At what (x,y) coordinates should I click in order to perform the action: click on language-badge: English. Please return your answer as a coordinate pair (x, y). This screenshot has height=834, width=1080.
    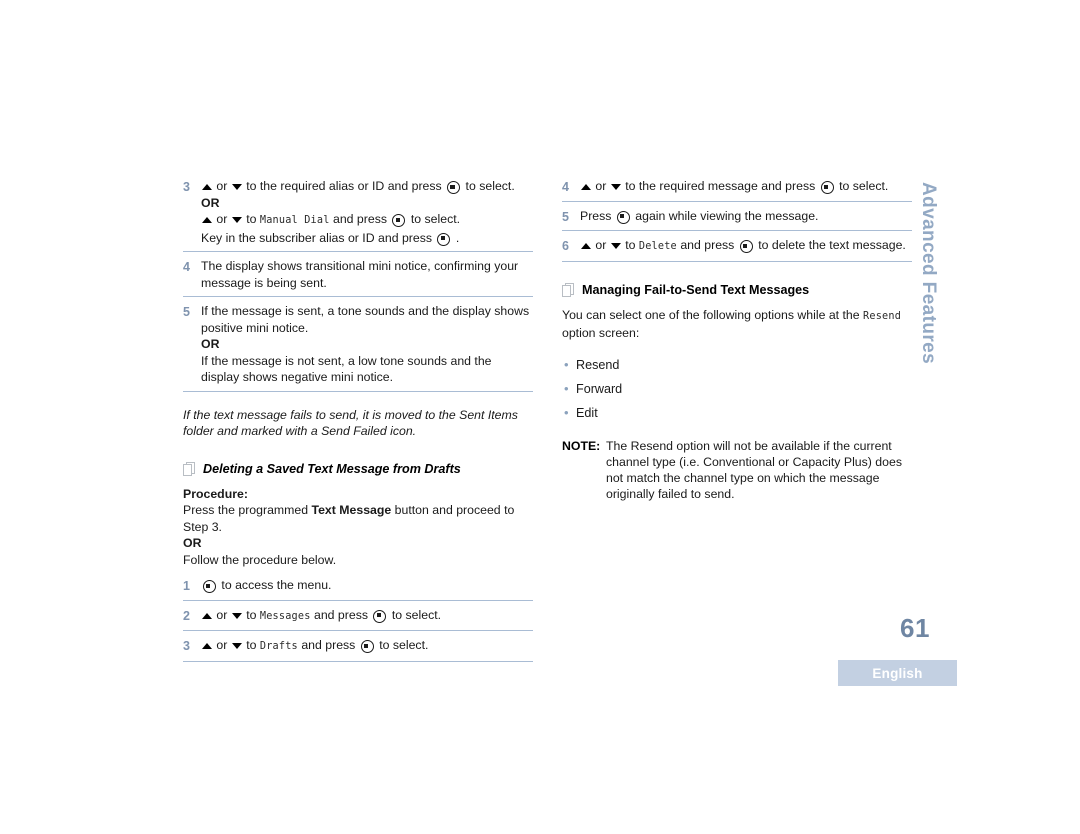
    Looking at the image, I should click on (897, 673).